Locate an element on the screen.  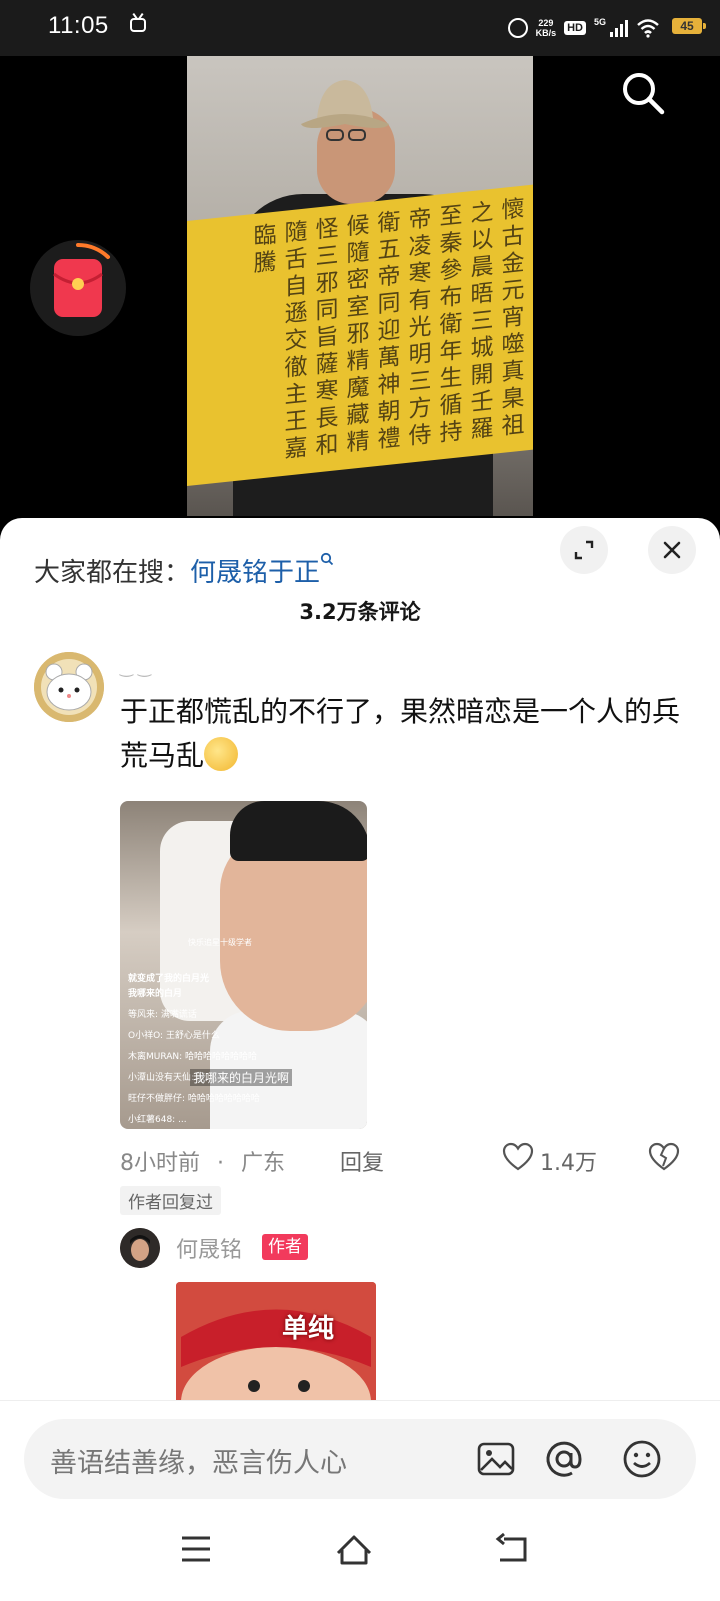
comment-username: ‿ ‿ is located at coordinates (135, 667).